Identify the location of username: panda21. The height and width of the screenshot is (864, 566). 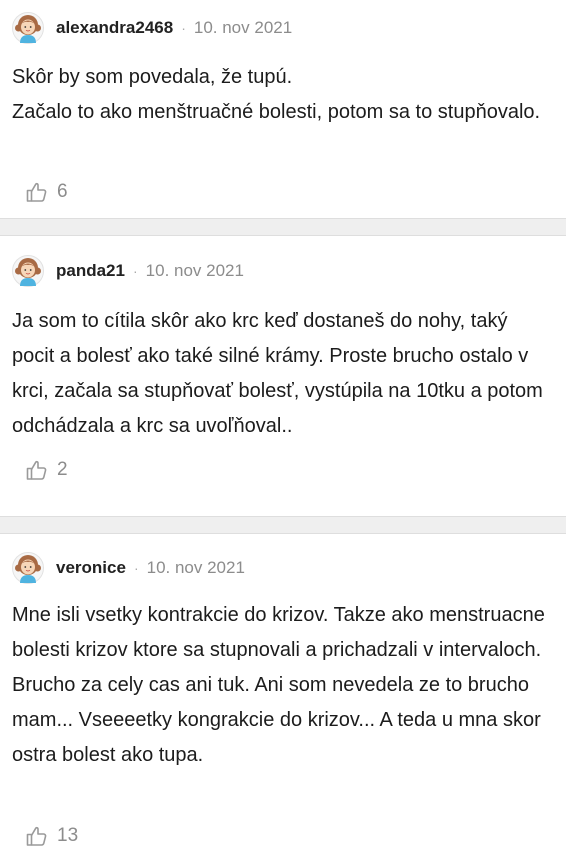
(90, 271).